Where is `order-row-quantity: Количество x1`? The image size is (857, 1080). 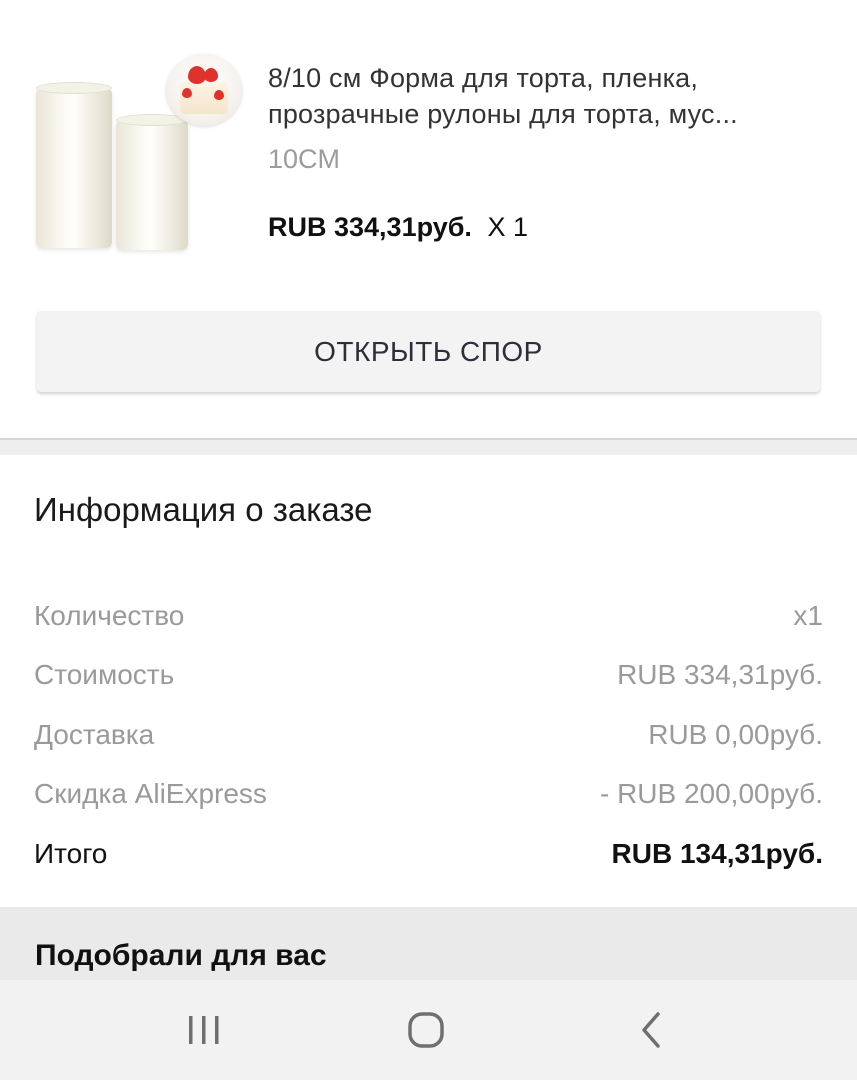
order-row-quantity: Количество x1 is located at coordinates (428, 616).